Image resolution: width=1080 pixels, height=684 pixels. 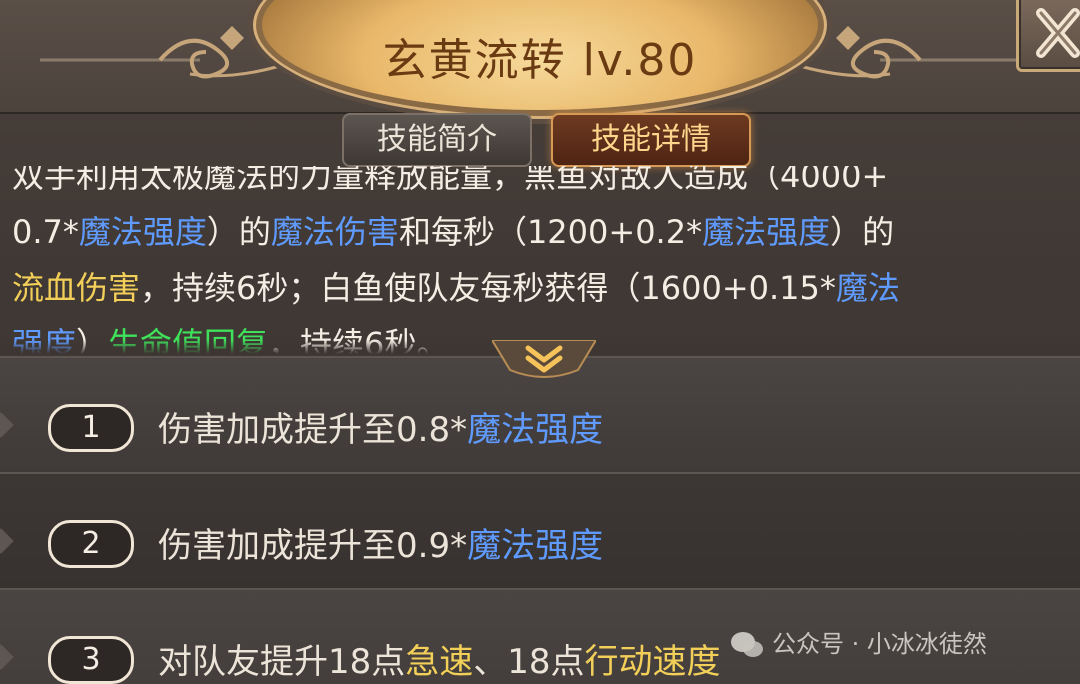 I want to click on ornament-left-icon, so click(x=160, y=52).